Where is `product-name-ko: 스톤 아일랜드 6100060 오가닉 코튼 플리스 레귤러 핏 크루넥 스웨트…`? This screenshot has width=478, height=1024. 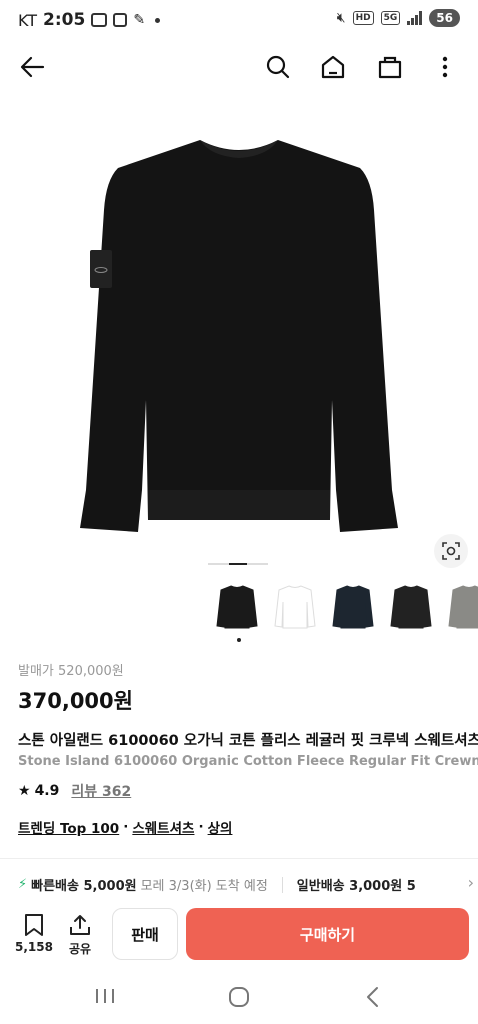 product-name-ko: 스톤 아일랜드 6100060 오가닉 코튼 플리스 레귤러 핏 크루넥 스웨트… is located at coordinates (248, 741).